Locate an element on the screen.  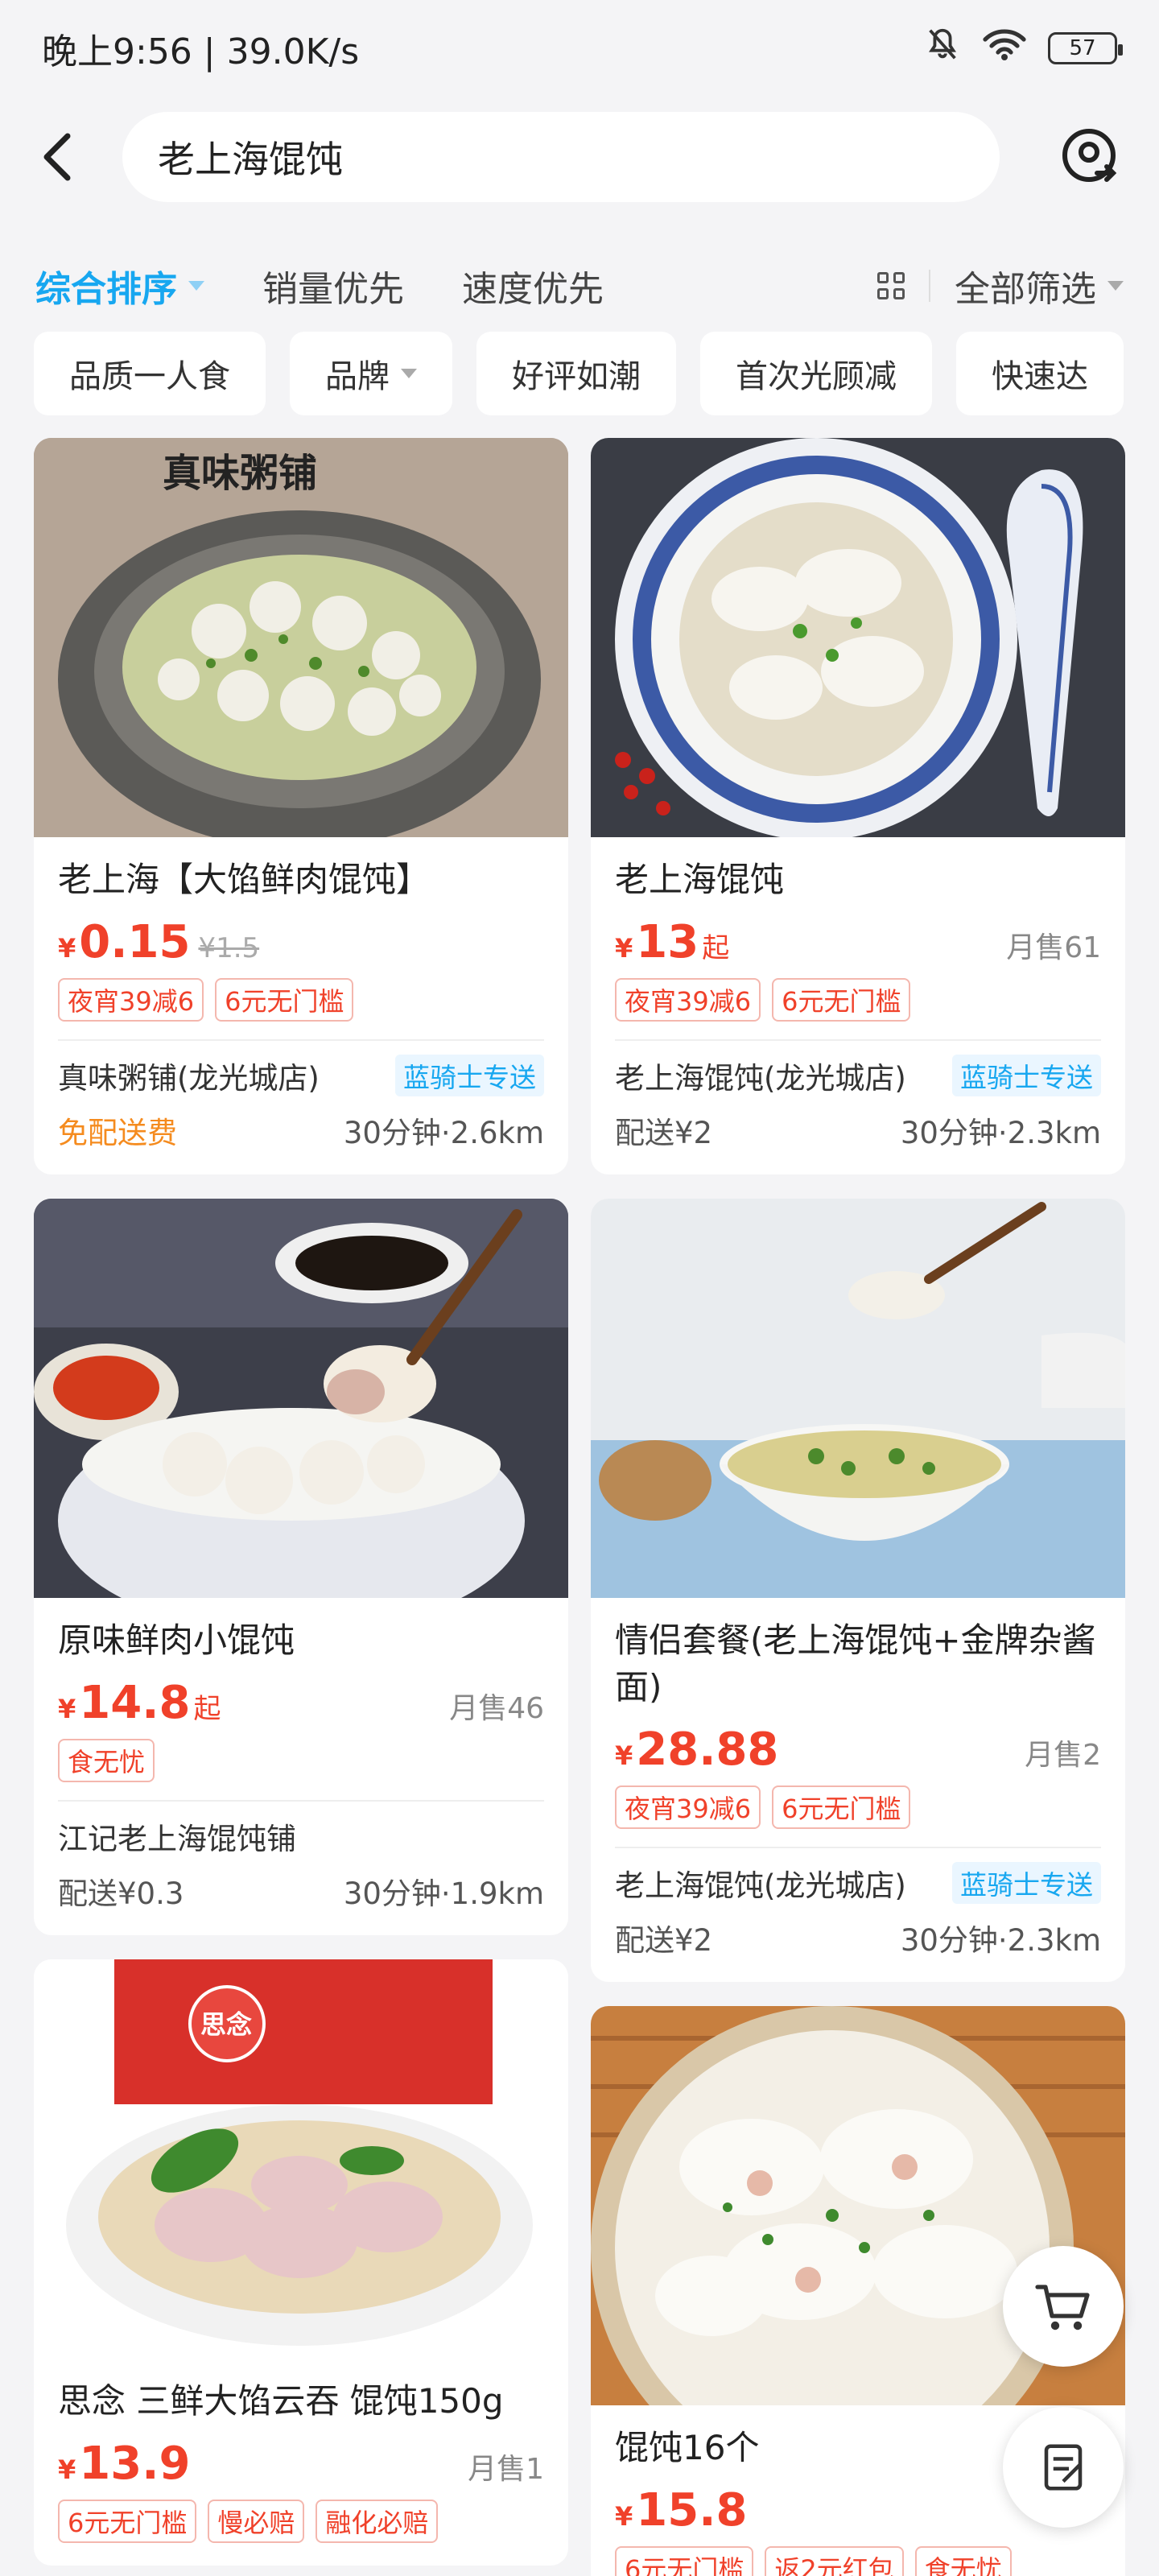
product-price: 0.15 is located at coordinates (135, 942).